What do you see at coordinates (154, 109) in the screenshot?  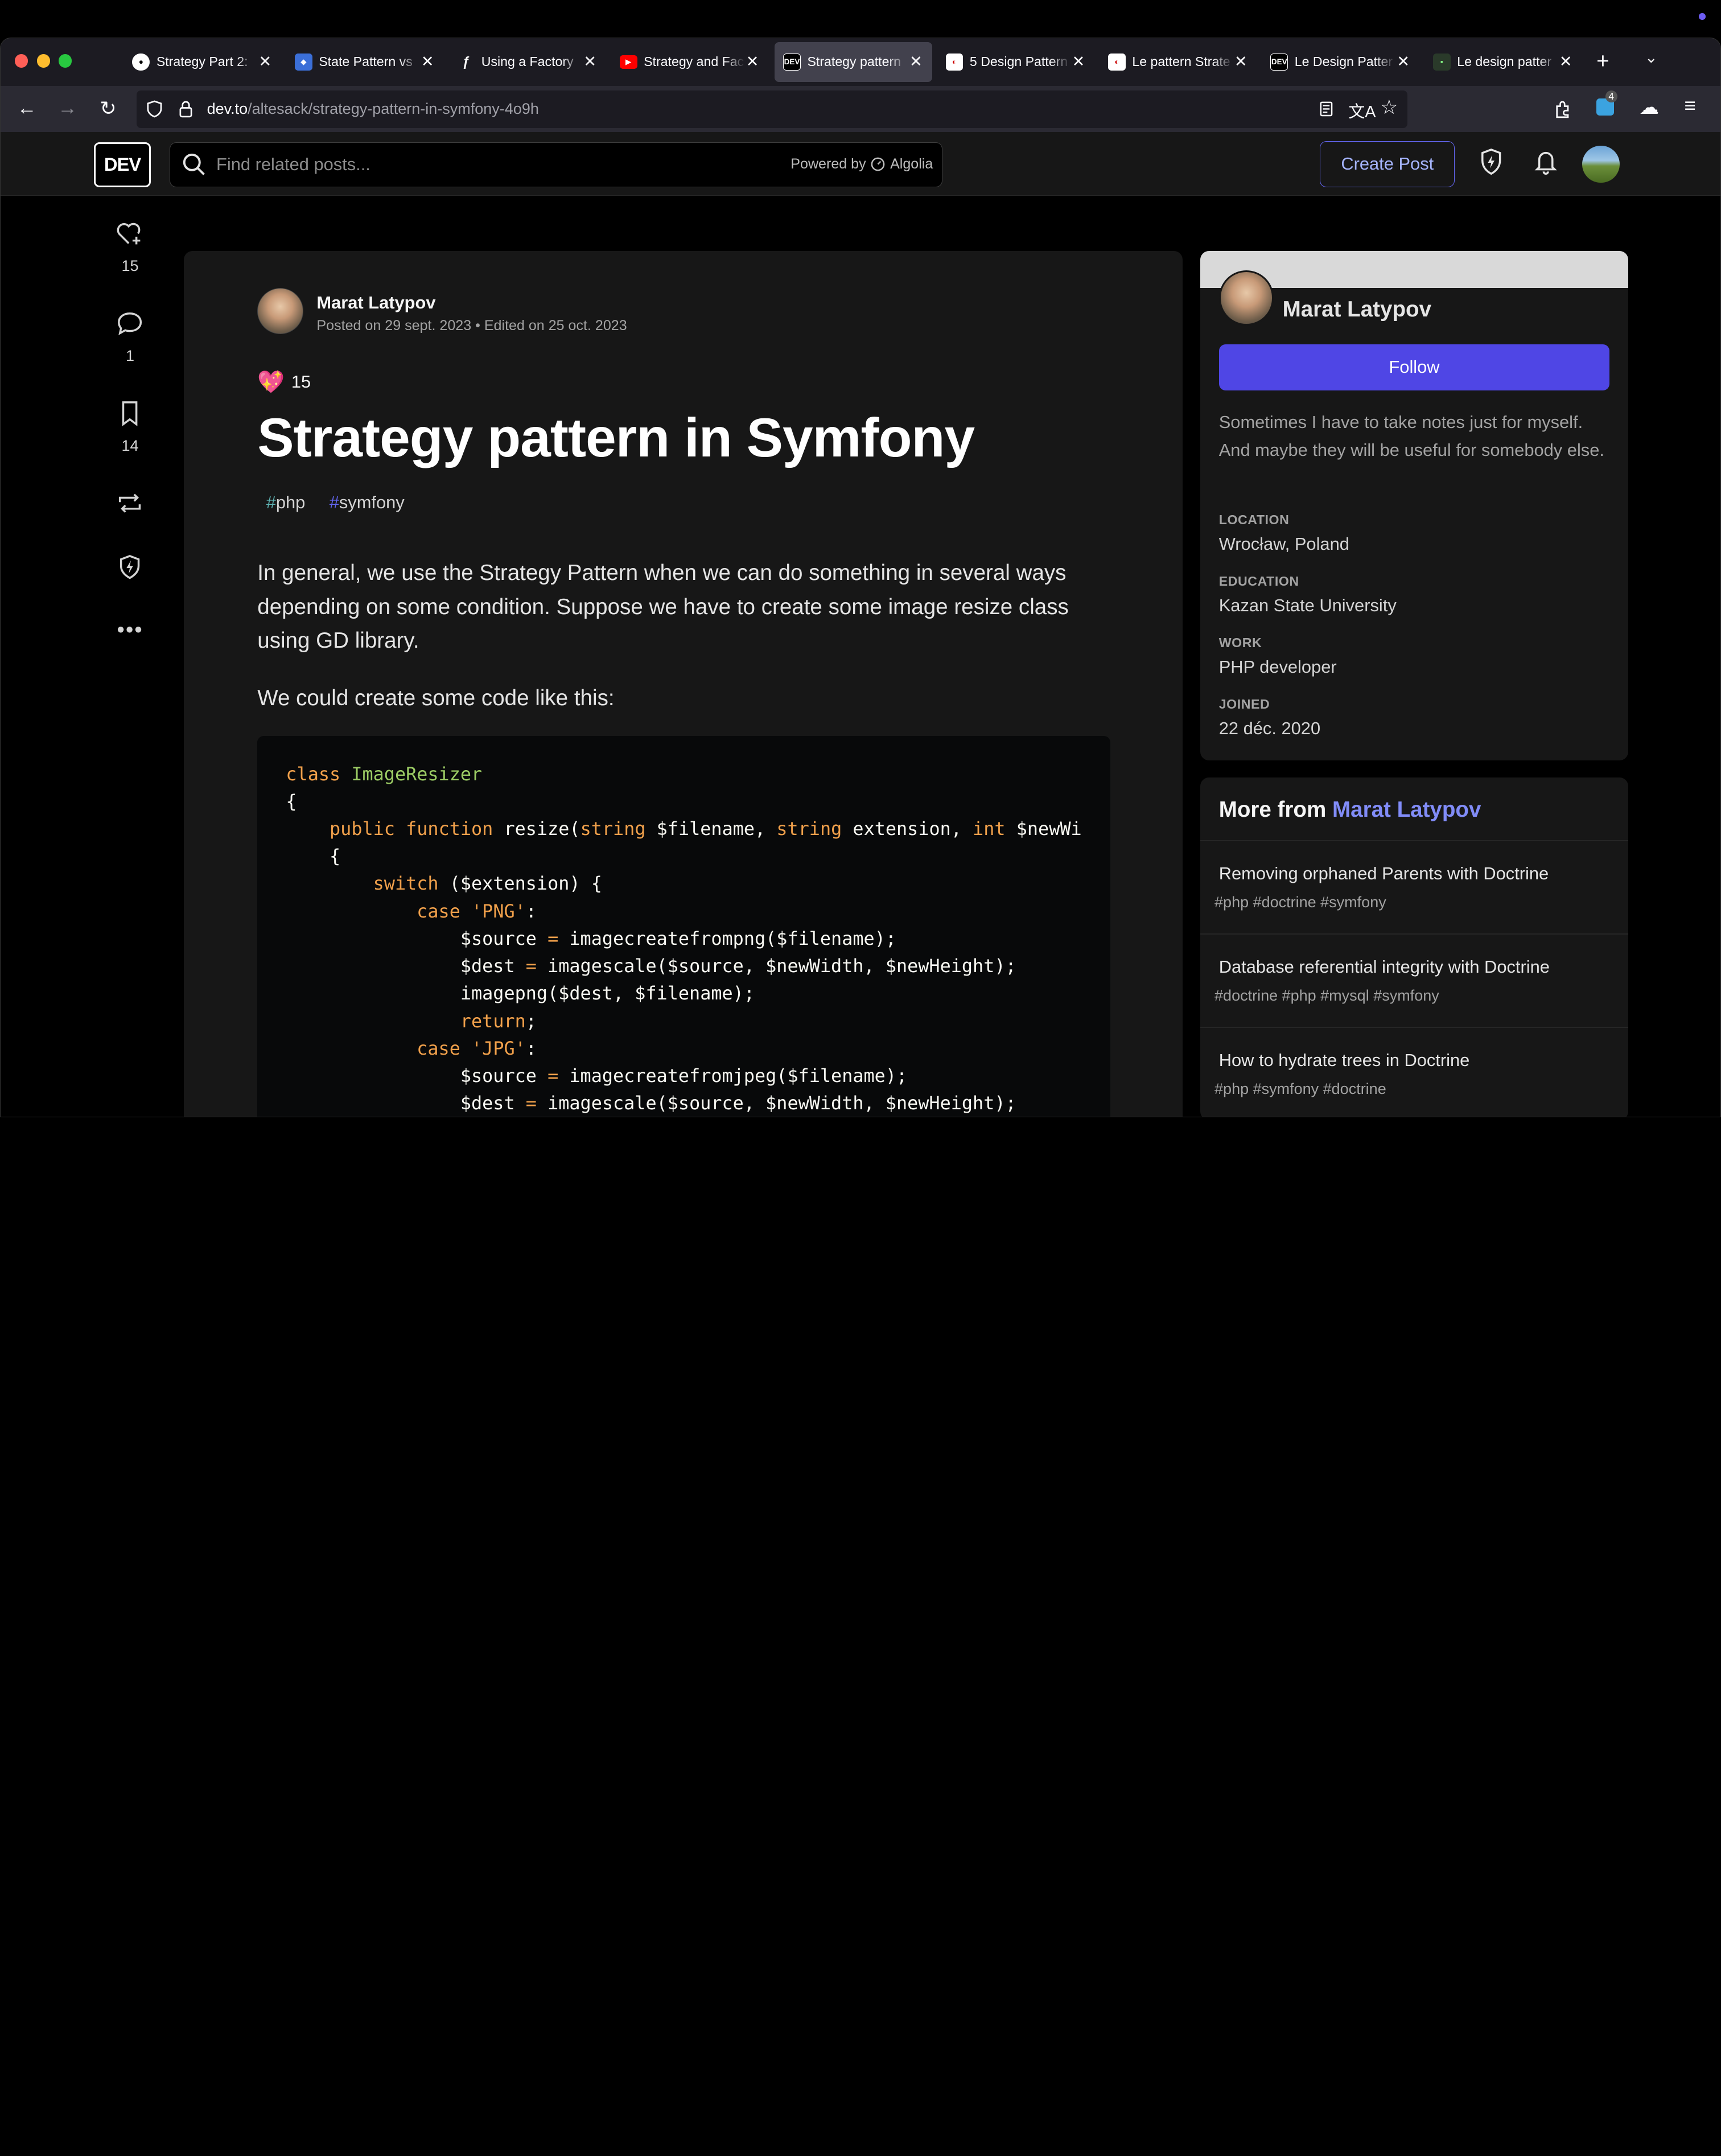 I see `shield-icon` at bounding box center [154, 109].